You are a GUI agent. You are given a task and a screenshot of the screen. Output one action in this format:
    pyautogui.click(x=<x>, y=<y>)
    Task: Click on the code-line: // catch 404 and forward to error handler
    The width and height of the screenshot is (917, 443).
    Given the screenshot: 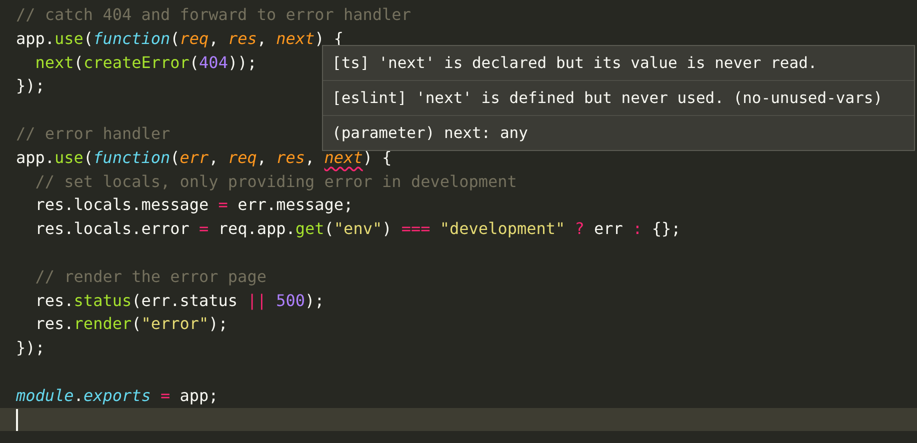 What is the action you would take?
    pyautogui.click(x=213, y=14)
    